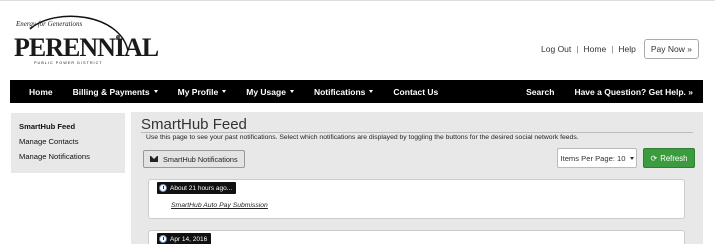  I want to click on nav-get-help: Have a Question? Get Help. », so click(633, 92).